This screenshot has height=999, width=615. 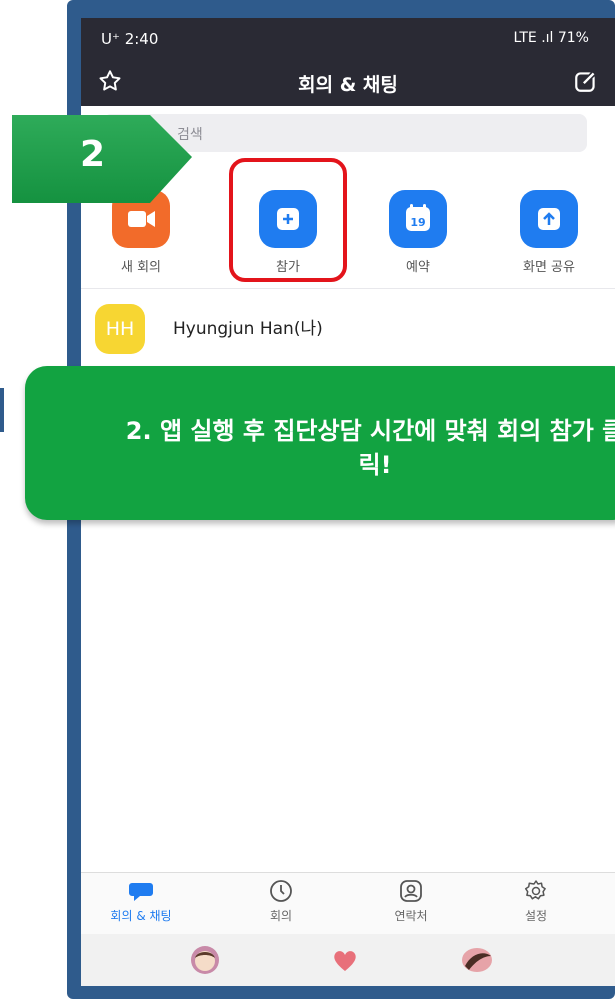 I want to click on app-header: 회의 & 채팅, so click(x=348, y=82).